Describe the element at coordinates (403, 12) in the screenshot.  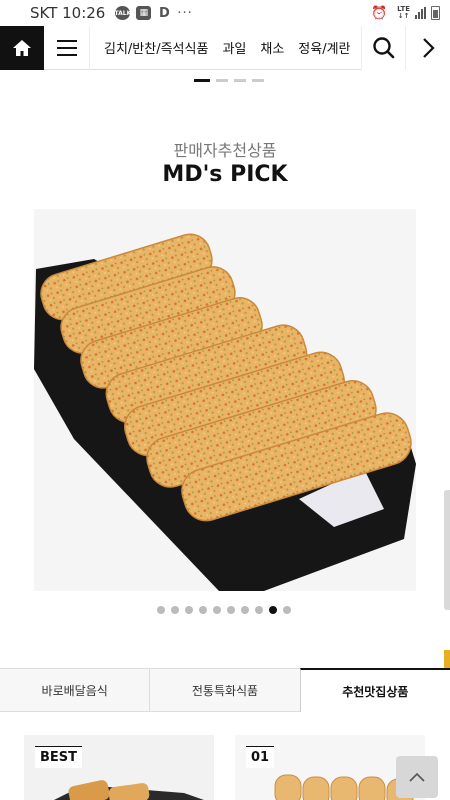
I see `lte-icon: LTE ↓↑` at that location.